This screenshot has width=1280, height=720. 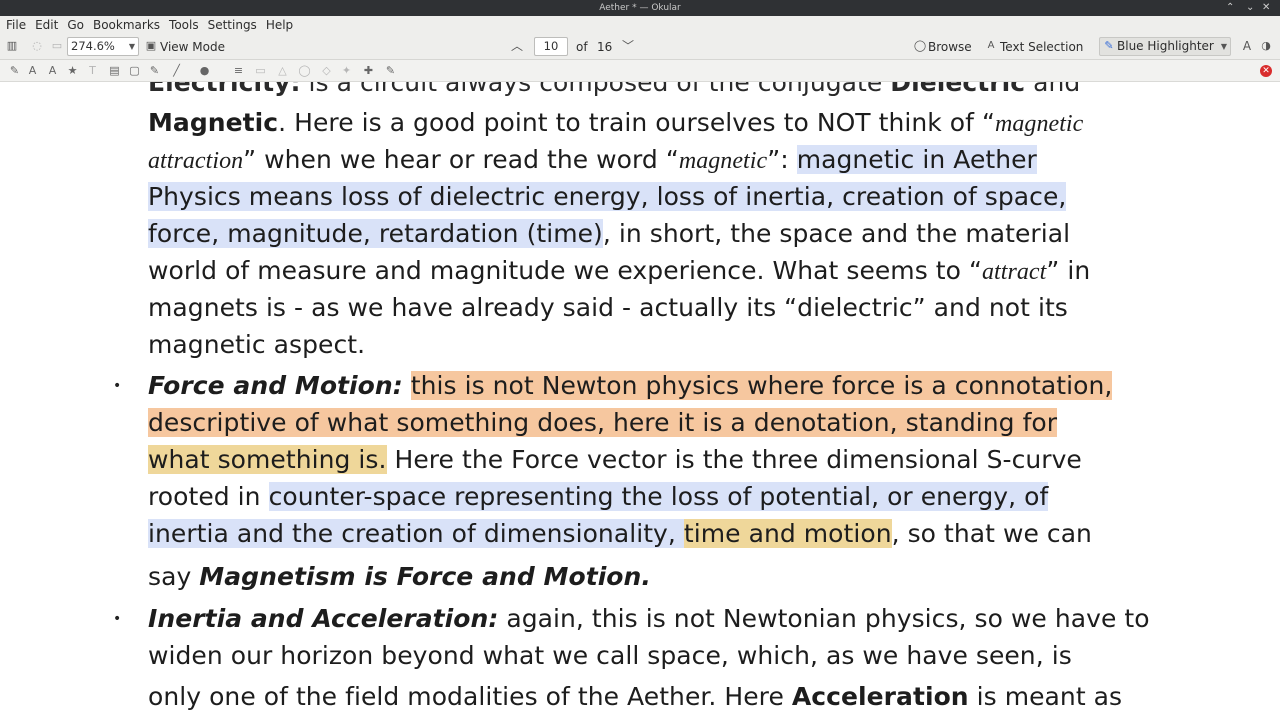 I want to click on settings-icon: ✚, so click(x=368, y=71).